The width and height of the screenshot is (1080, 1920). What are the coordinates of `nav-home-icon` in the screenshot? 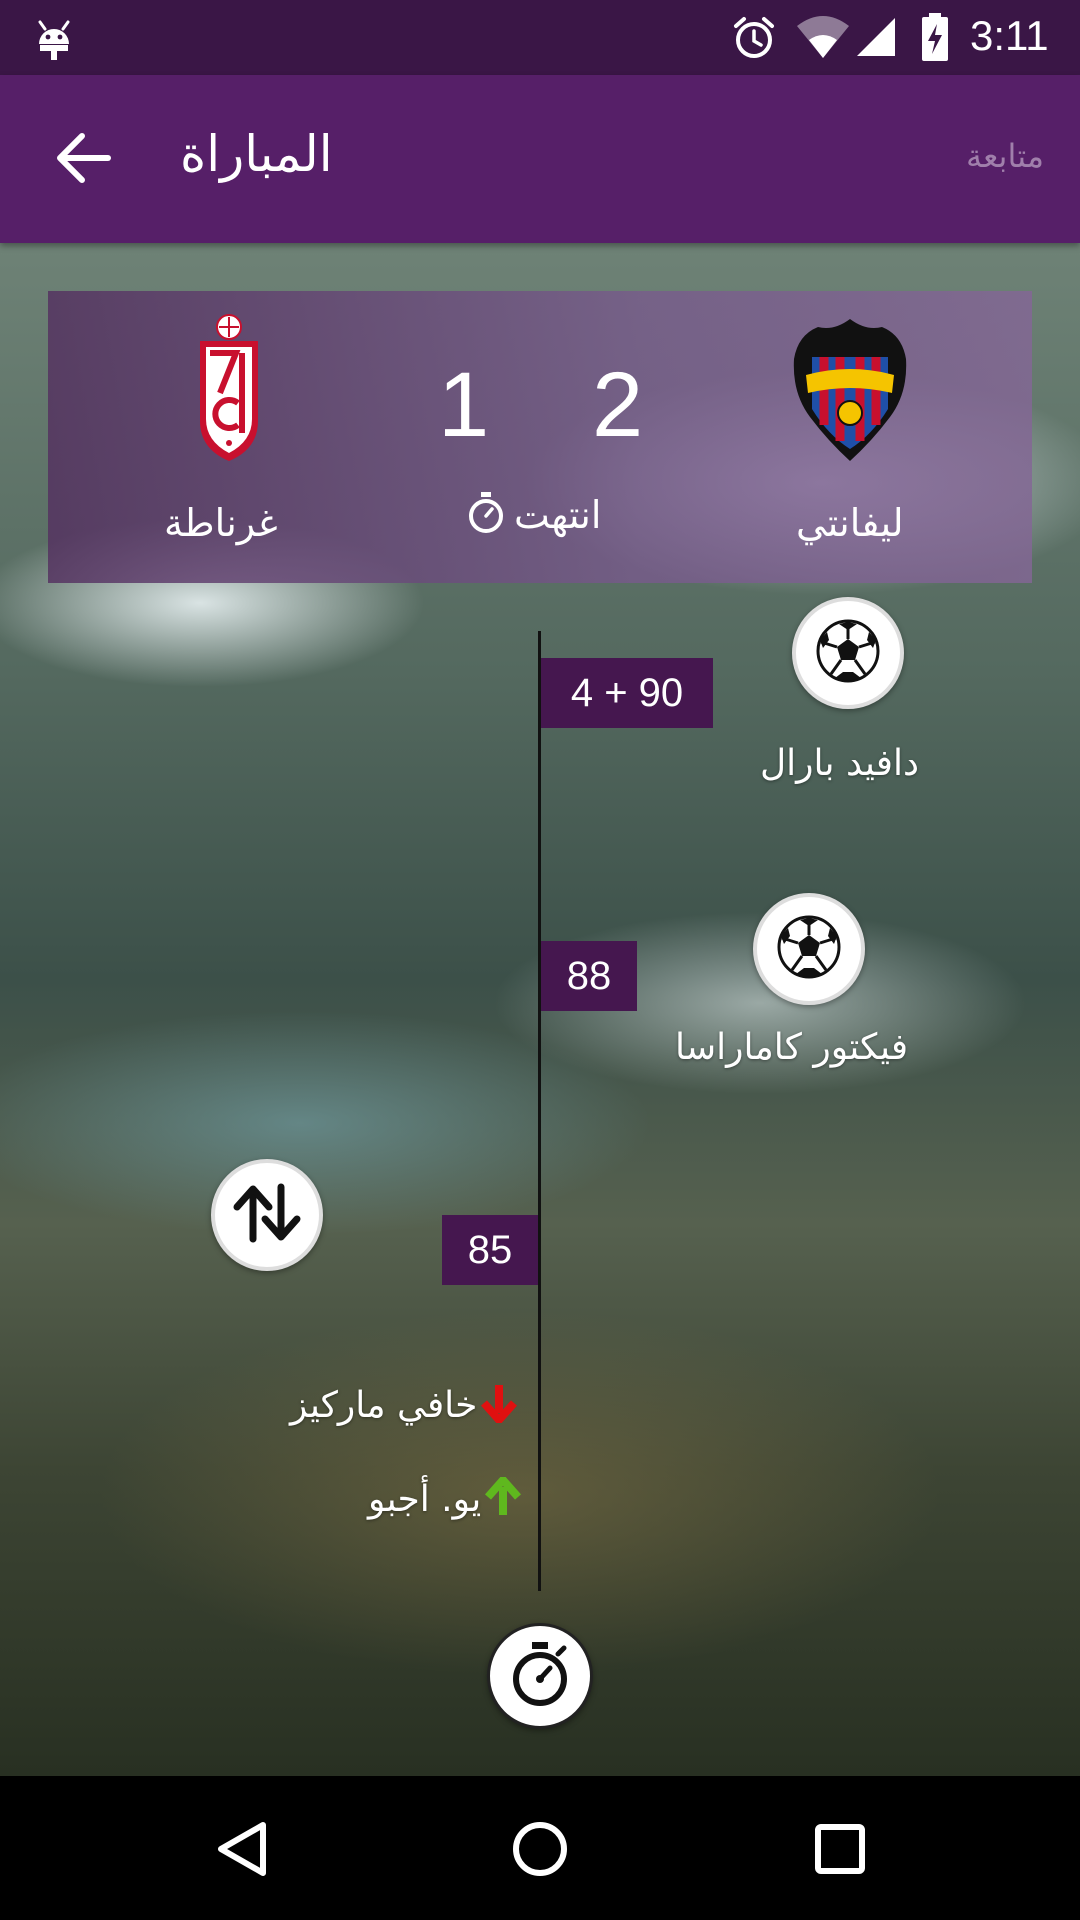 It's located at (540, 1849).